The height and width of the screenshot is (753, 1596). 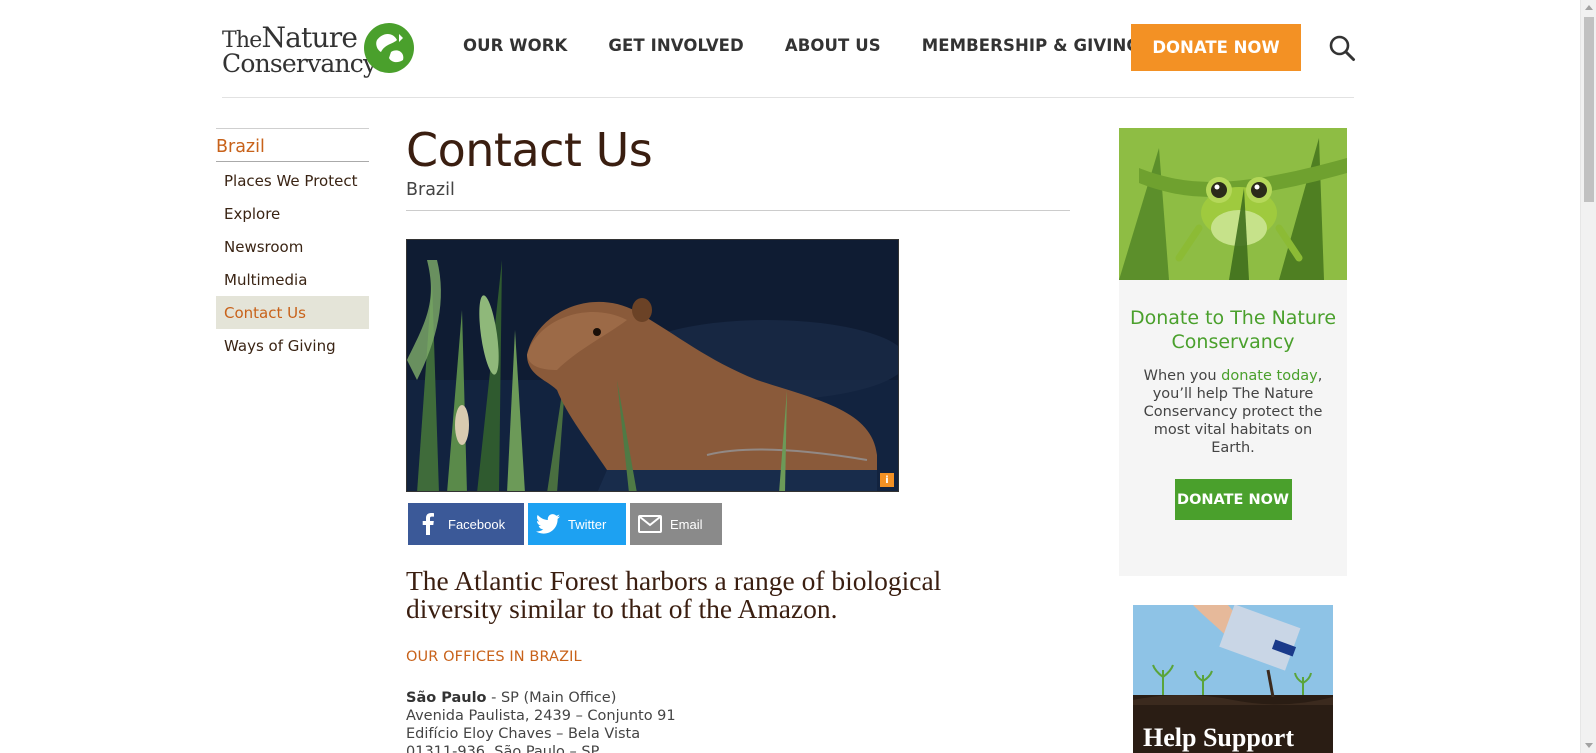 What do you see at coordinates (1589, 109) in the screenshot?
I see `scrollbar-thumb` at bounding box center [1589, 109].